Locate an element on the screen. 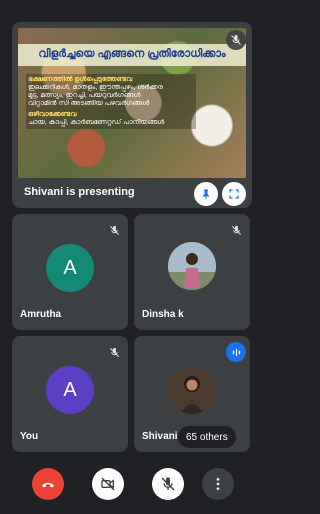 Image resolution: width=320 pixels, height=514 pixels. pin-button is located at coordinates (206, 194).